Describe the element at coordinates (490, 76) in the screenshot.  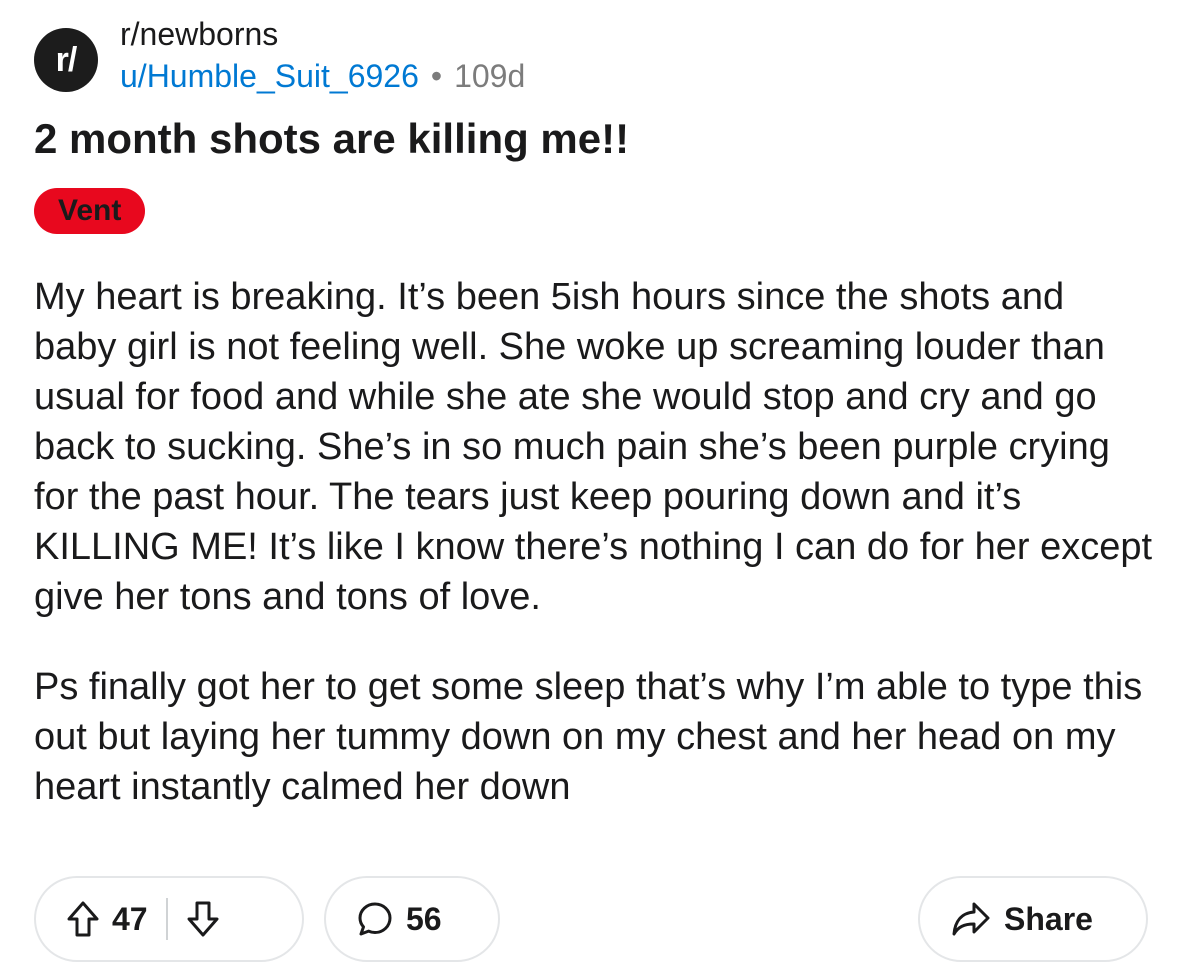
I see `post-age: 109d` at that location.